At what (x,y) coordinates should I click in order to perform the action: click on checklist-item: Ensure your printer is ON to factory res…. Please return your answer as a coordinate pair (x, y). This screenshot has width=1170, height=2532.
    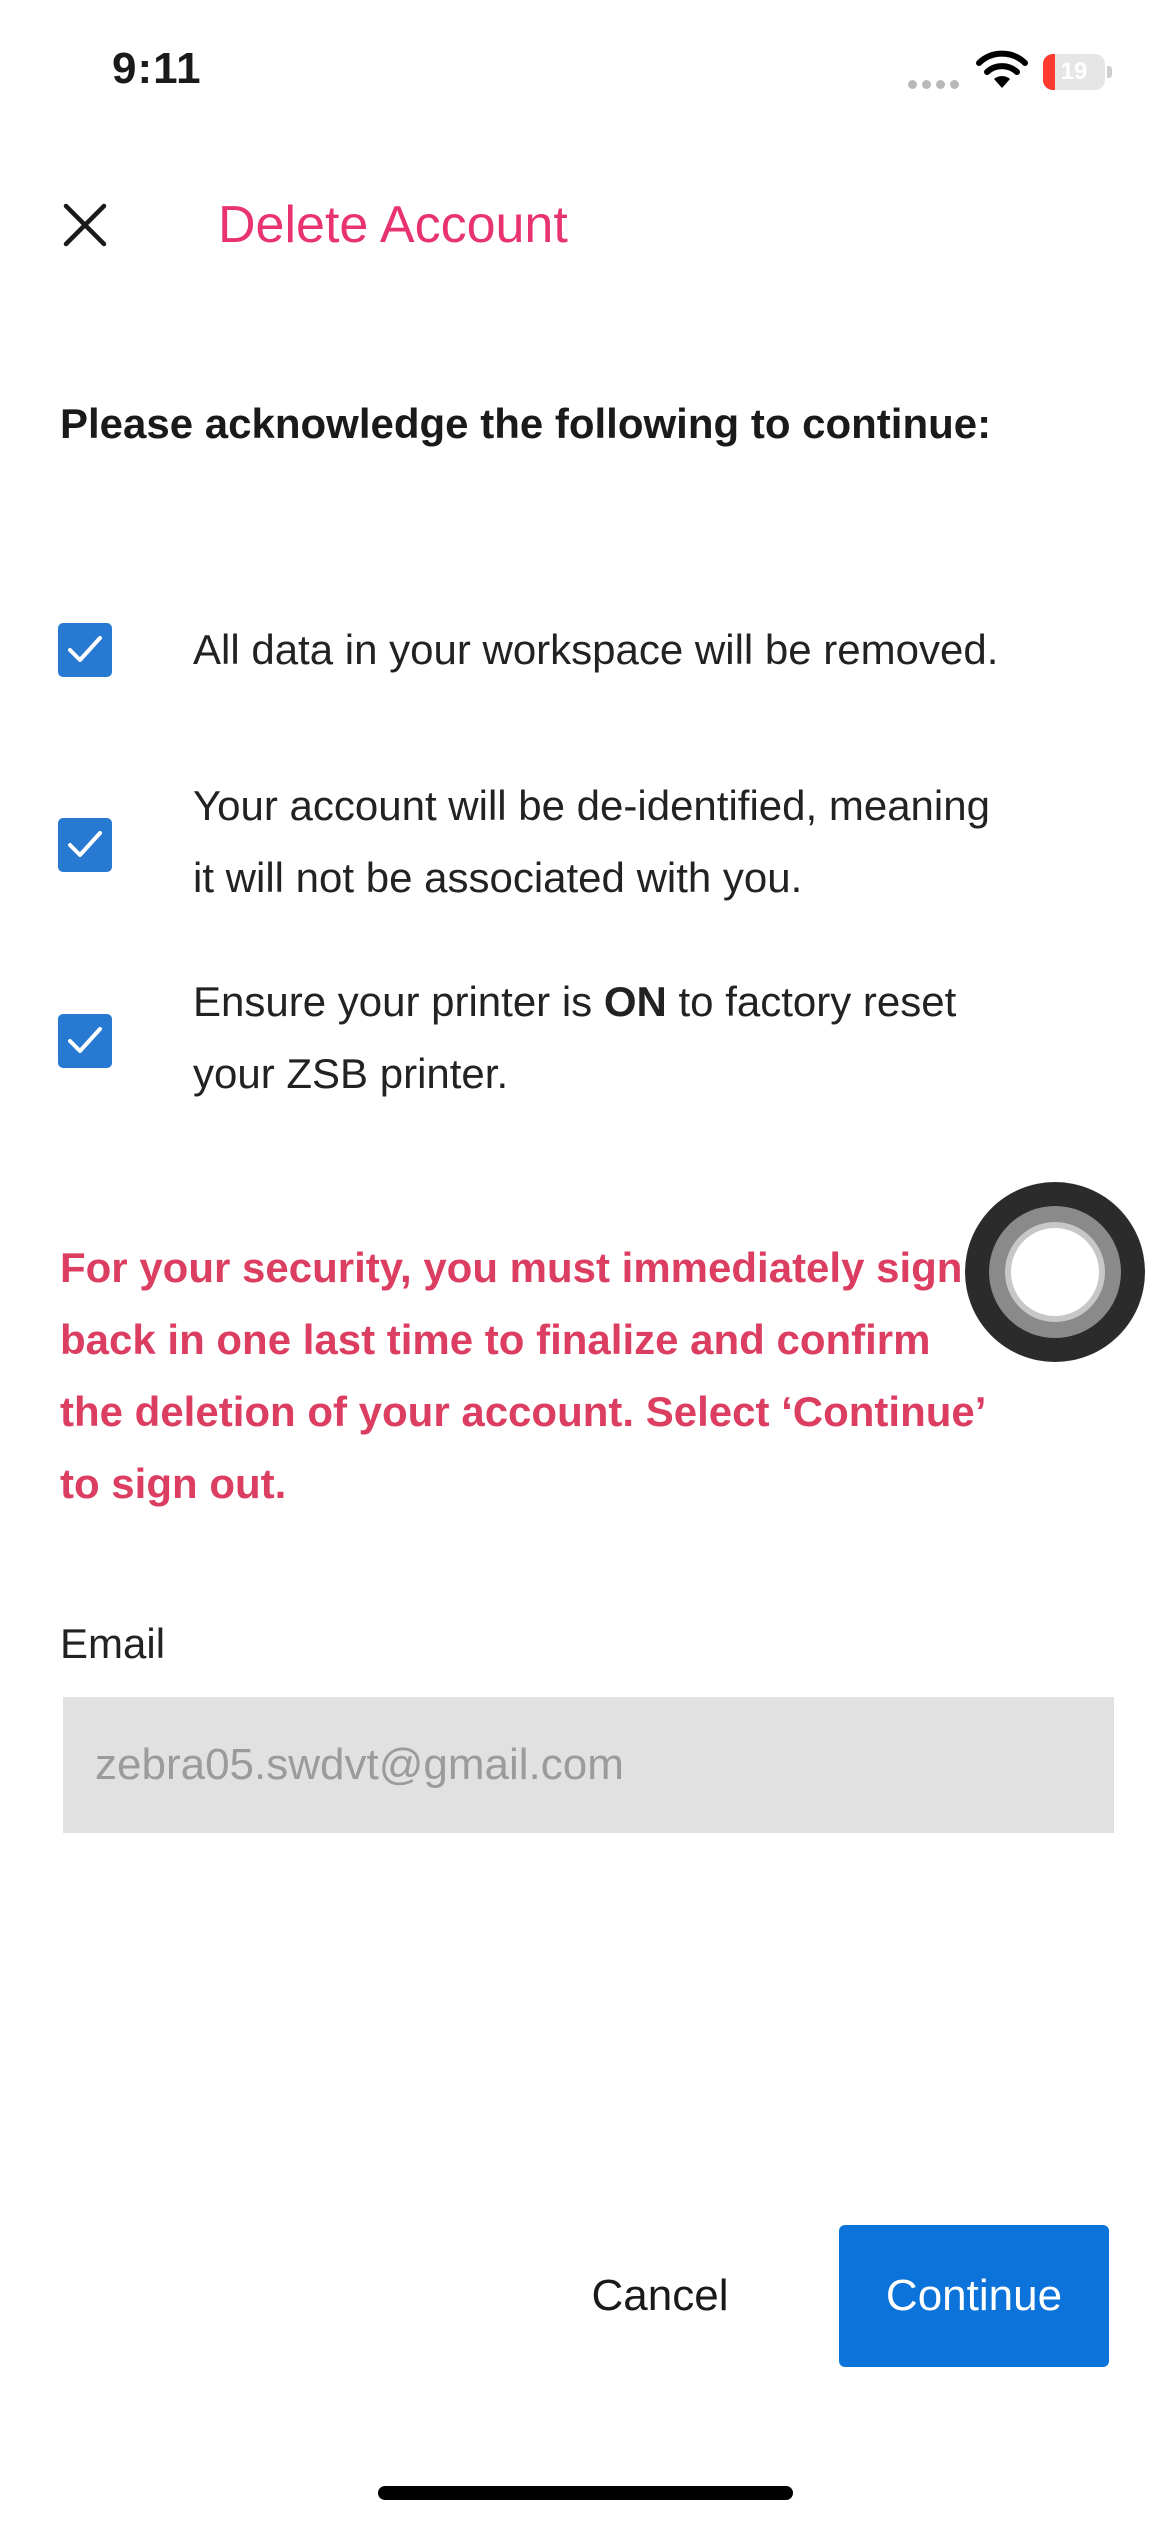
    Looking at the image, I should click on (598, 1041).